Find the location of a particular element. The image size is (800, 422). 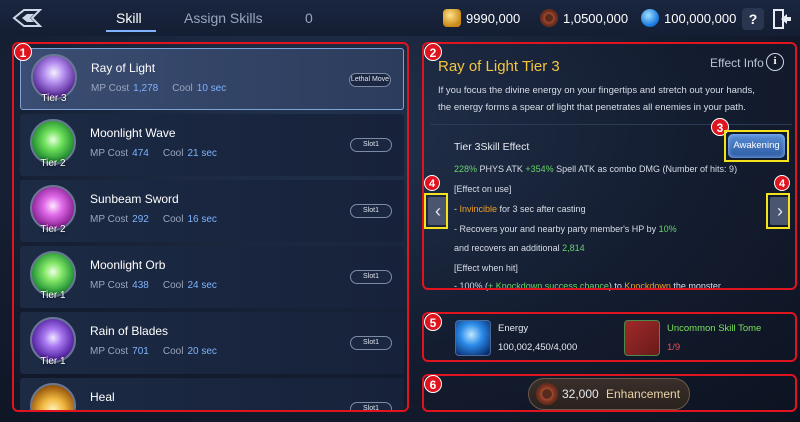

medal-currency: 1,0500,000 is located at coordinates (584, 18).